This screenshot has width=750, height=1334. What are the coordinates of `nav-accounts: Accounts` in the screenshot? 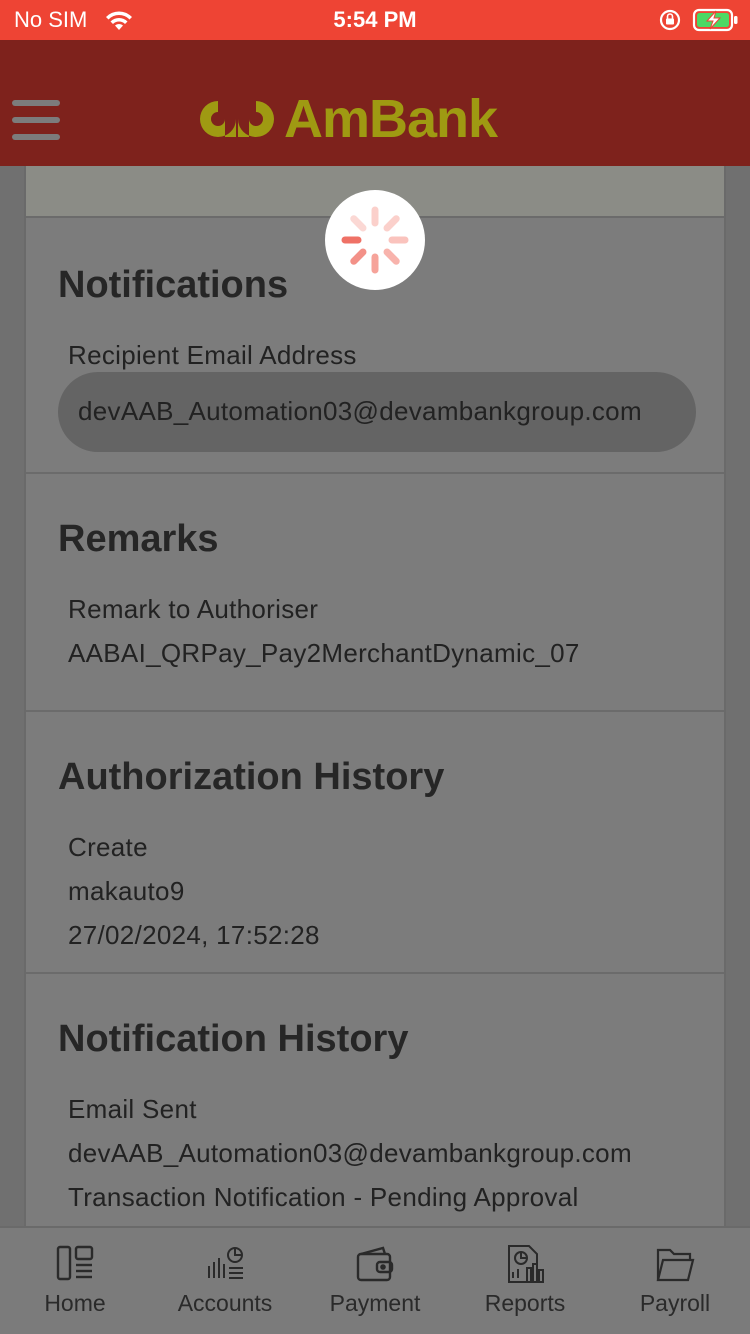 It's located at (225, 1281).